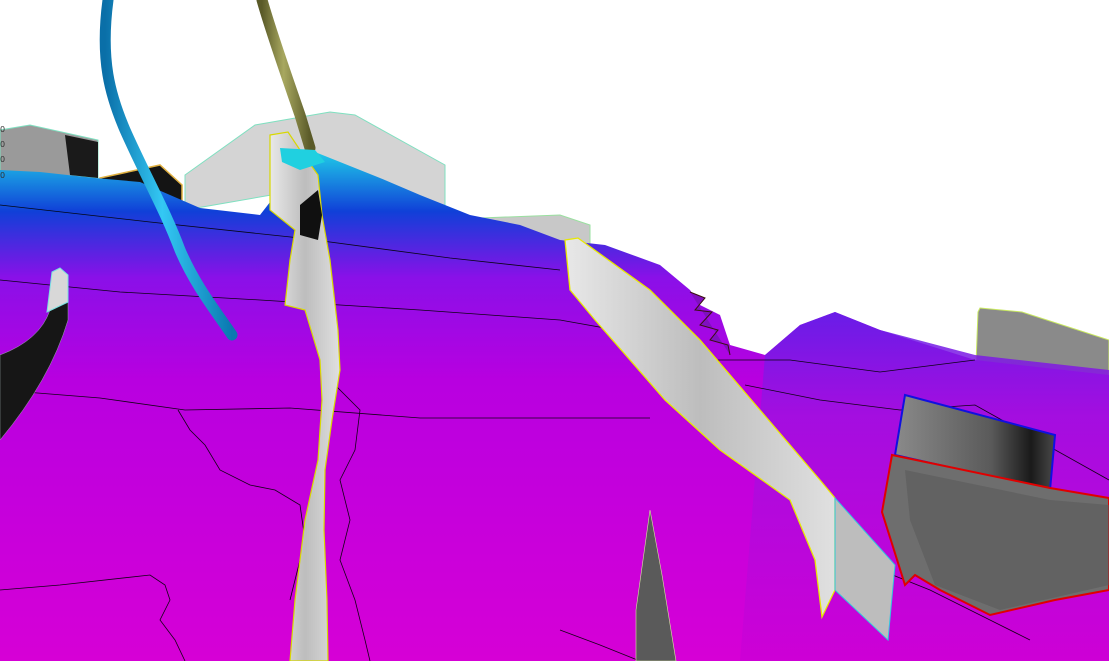  What do you see at coordinates (81, 156) in the screenshot?
I see `fault-panel-back-left-dark` at bounding box center [81, 156].